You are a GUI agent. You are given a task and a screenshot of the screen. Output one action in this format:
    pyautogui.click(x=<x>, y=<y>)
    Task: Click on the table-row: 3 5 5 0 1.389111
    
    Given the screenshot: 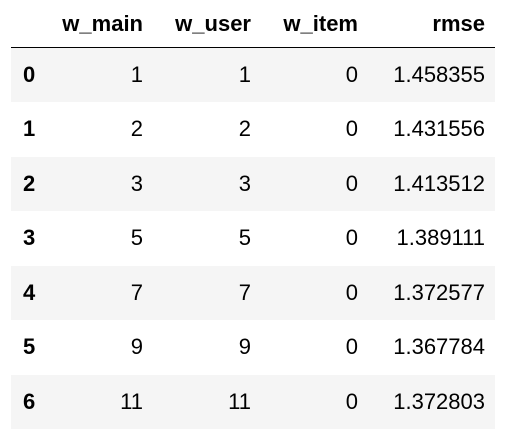 What is the action you would take?
    pyautogui.click(x=253, y=238)
    